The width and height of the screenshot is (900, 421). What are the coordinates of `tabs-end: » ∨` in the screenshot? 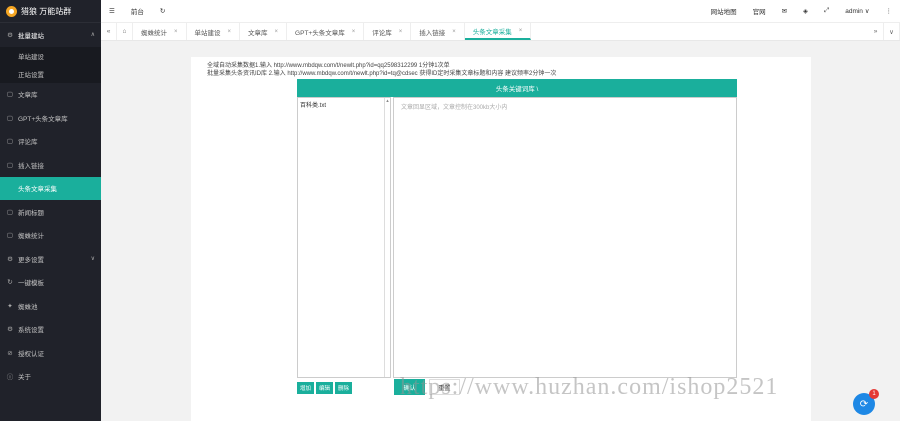 It's located at (884, 31).